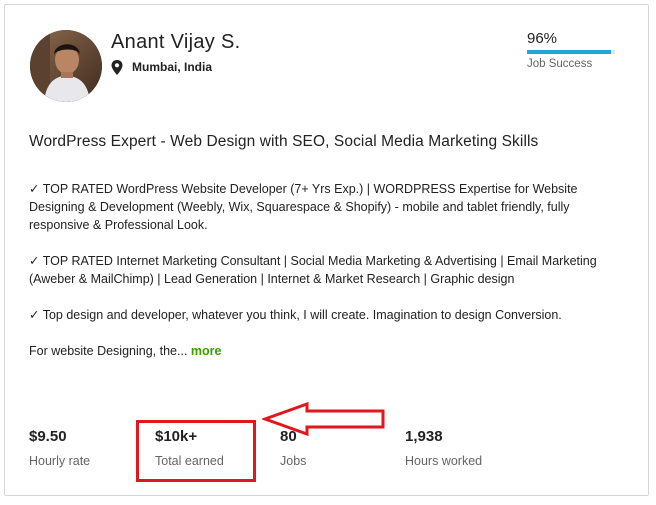 The height and width of the screenshot is (505, 656). What do you see at coordinates (59, 448) in the screenshot?
I see `stat-hourly-rate: $9.50 Hourly rate` at bounding box center [59, 448].